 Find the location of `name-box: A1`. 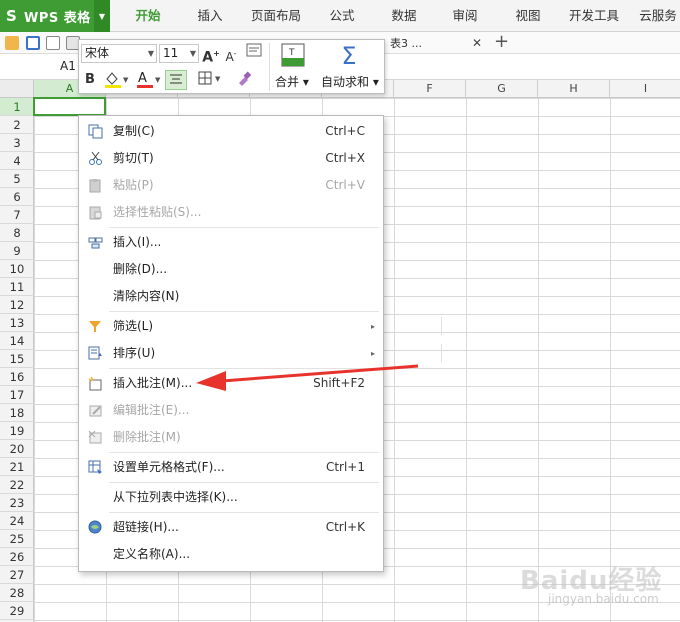

name-box: A1 is located at coordinates (68, 66).